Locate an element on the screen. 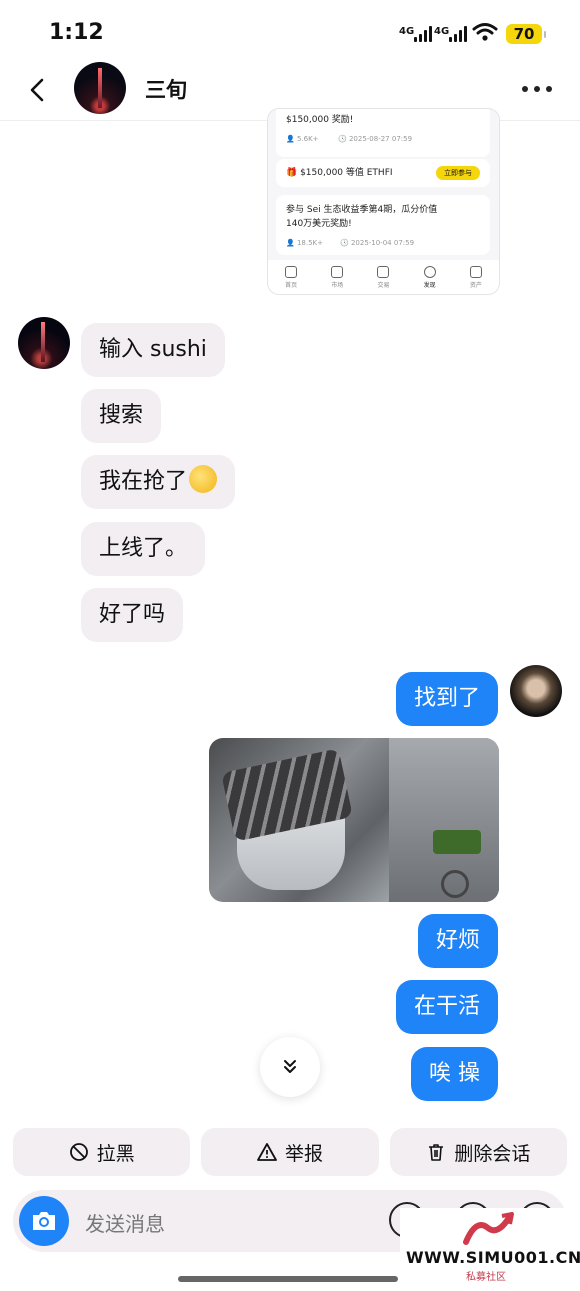 This screenshot has height=1291, width=580. message-bubble-incoming: 搜索 is located at coordinates (121, 416).